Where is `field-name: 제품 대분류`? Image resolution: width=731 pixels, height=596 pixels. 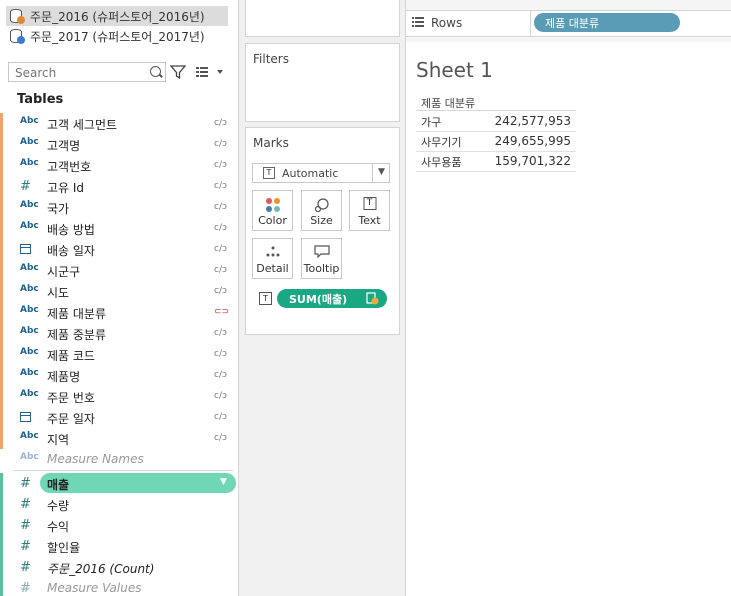 field-name: 제품 대분류 is located at coordinates (77, 314).